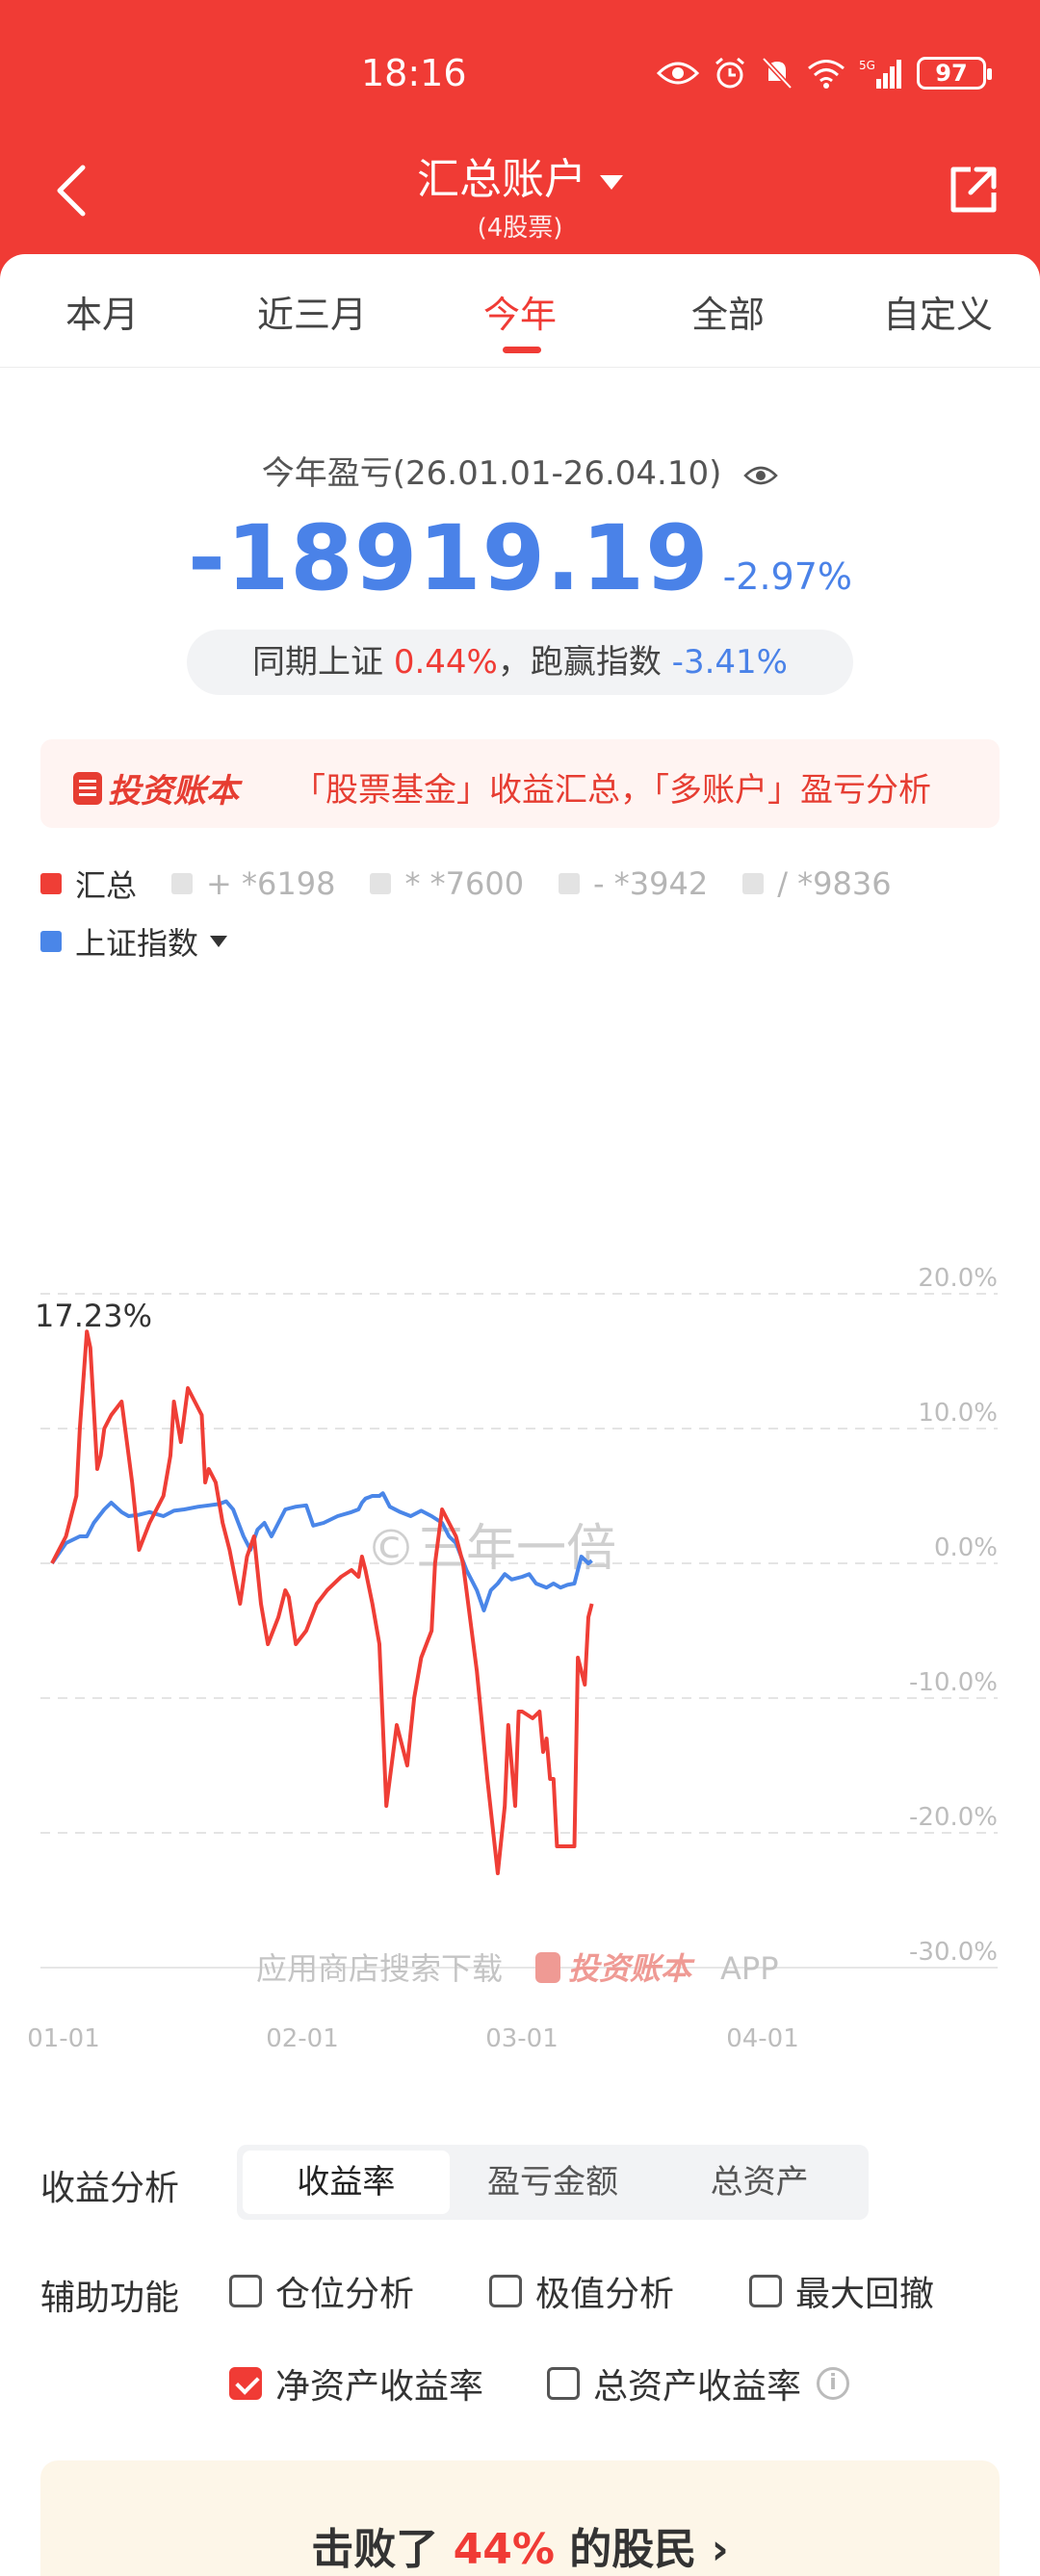  What do you see at coordinates (87, 788) in the screenshot?
I see `ledger-logo-icon` at bounding box center [87, 788].